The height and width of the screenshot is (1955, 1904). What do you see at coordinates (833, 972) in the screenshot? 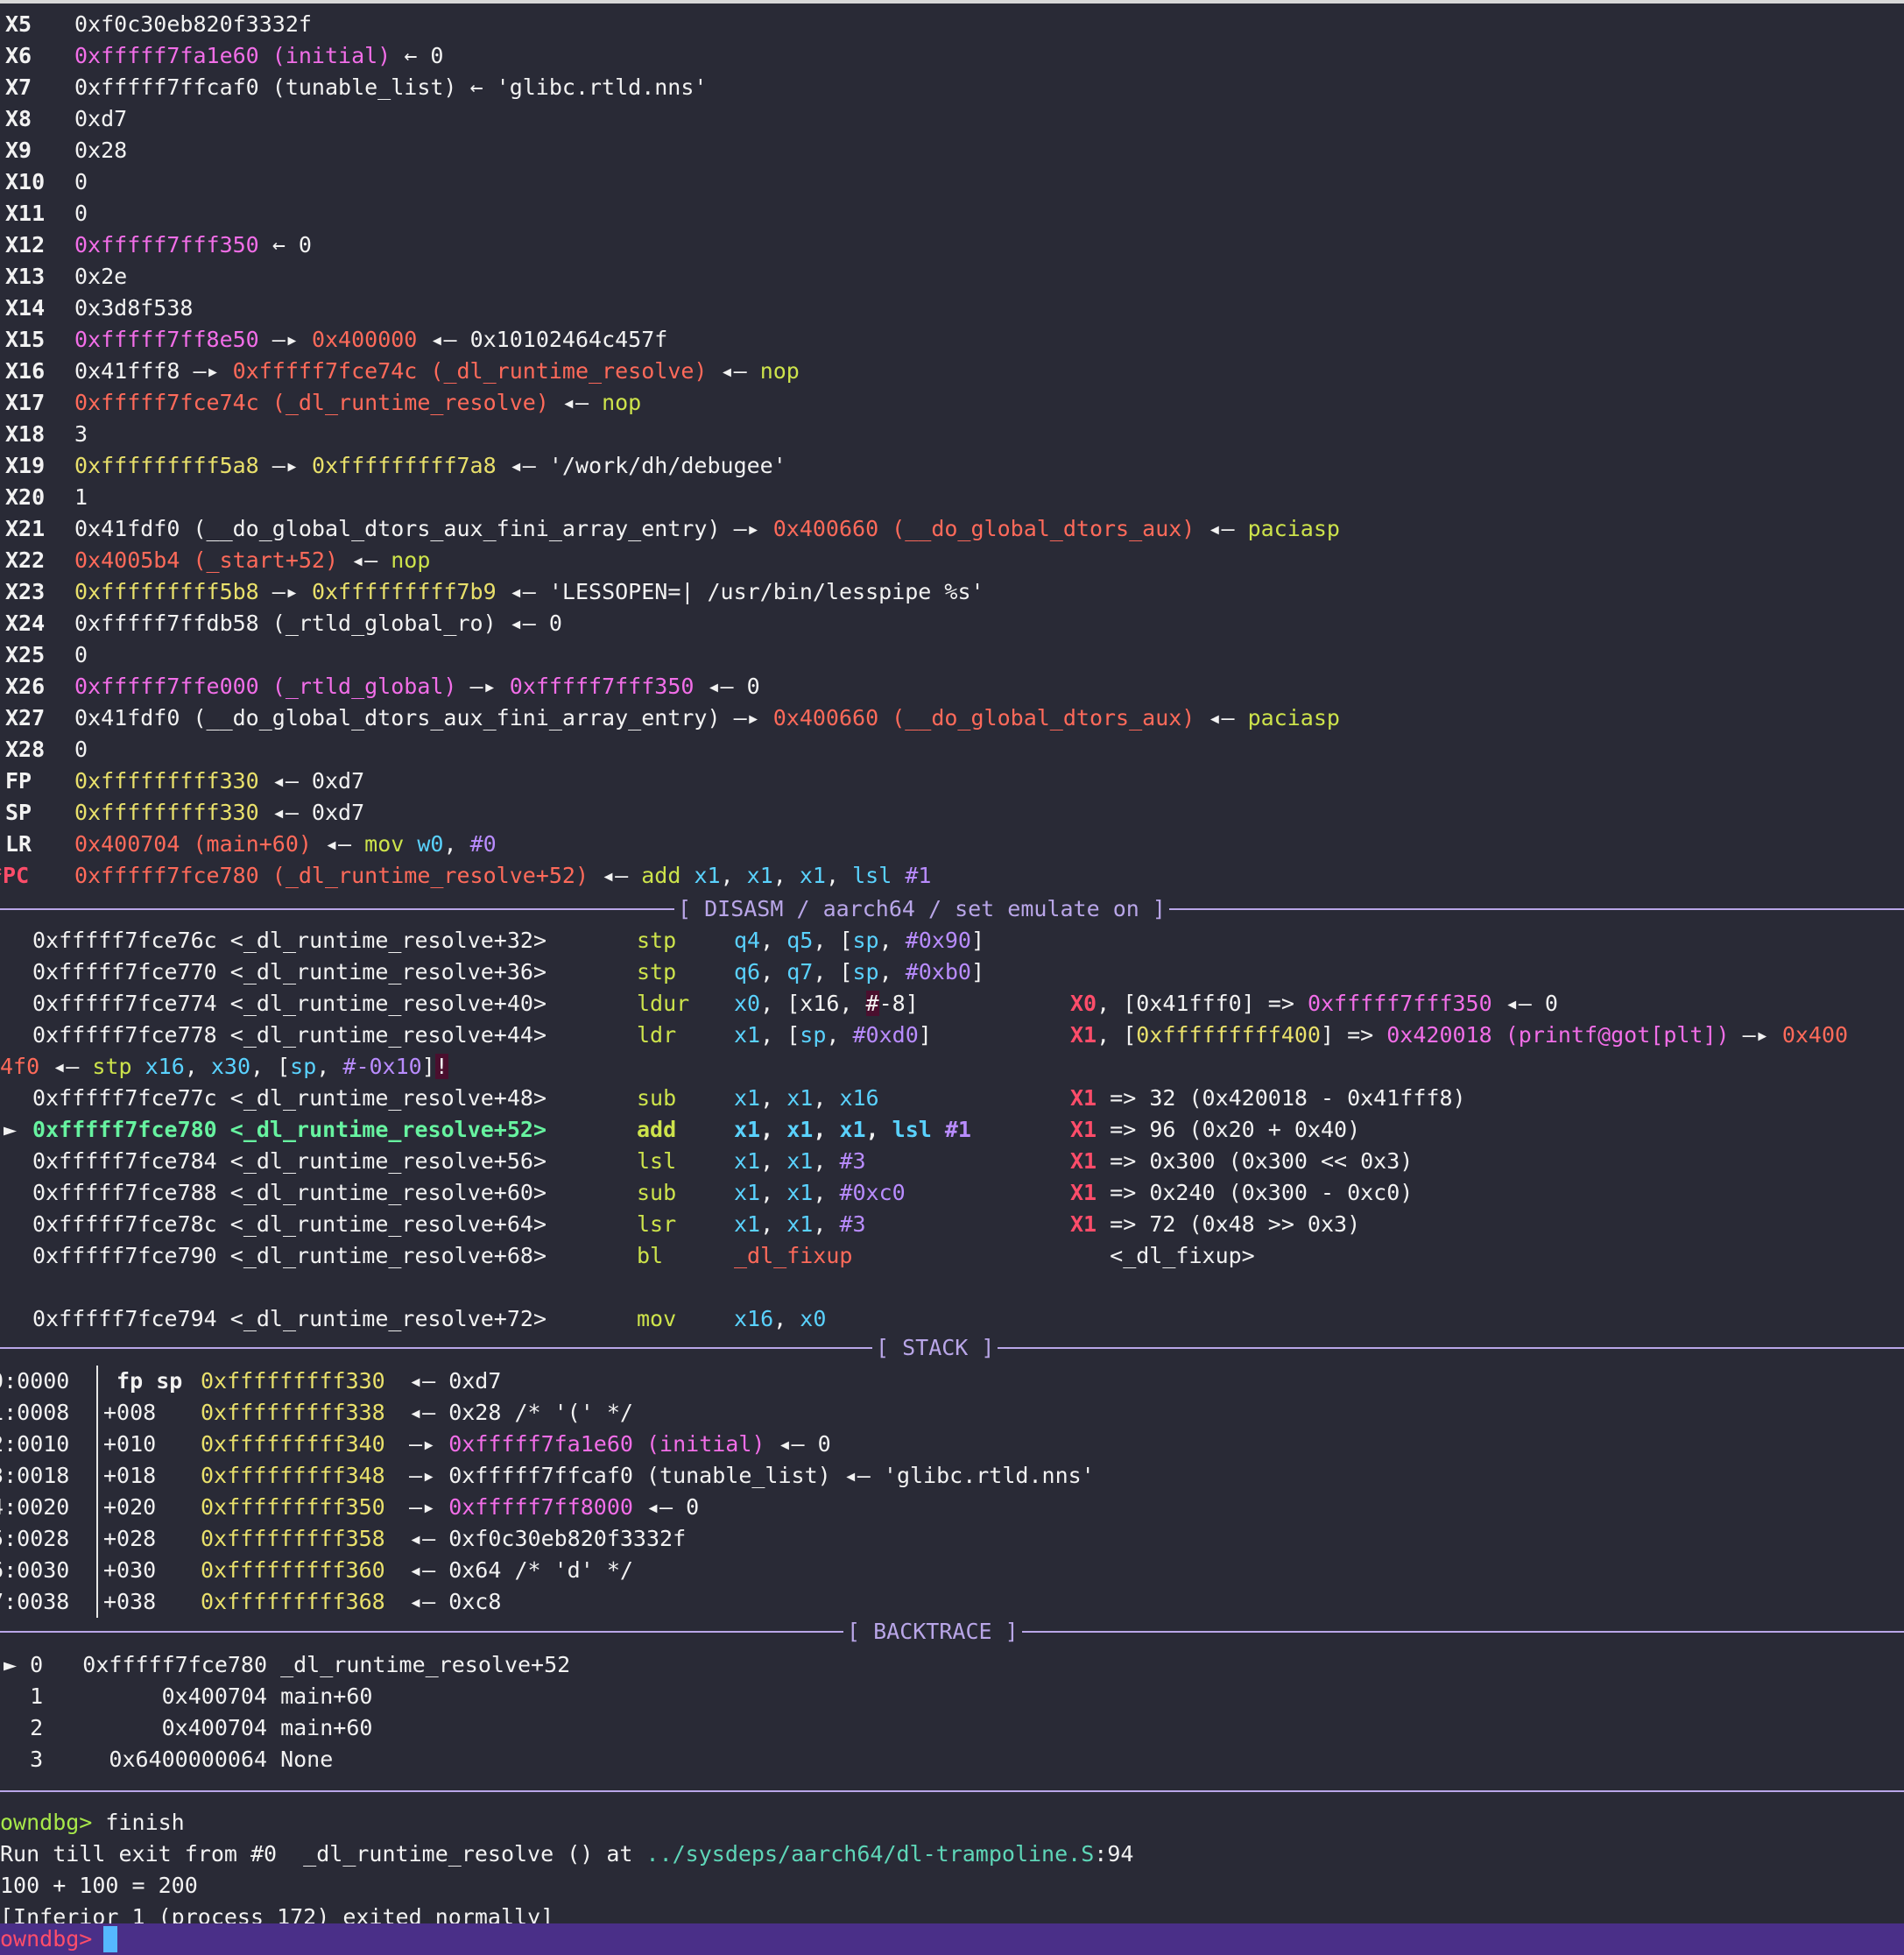
I see `disasm-operand-seg: , [` at bounding box center [833, 972].